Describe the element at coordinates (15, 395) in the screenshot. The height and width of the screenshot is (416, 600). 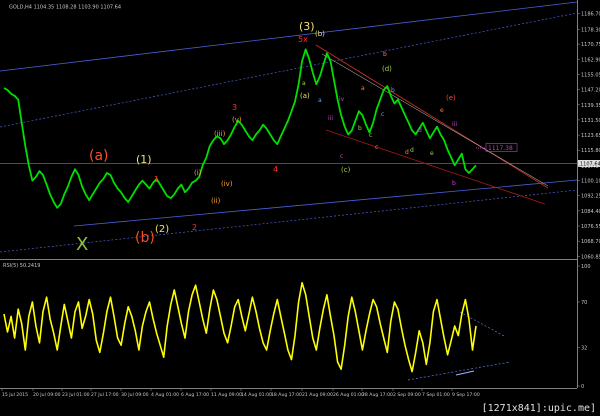
I see `time-axis-tick-label: 15 Jul 2015` at that location.